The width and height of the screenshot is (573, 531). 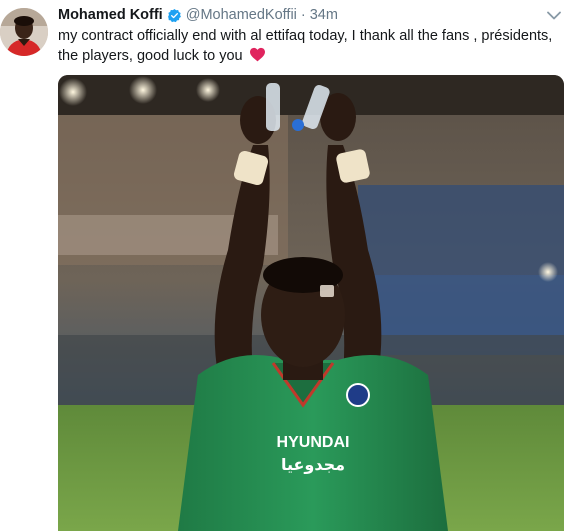 I want to click on jersey-sponsor-text: HYUNDAI, so click(x=313, y=442).